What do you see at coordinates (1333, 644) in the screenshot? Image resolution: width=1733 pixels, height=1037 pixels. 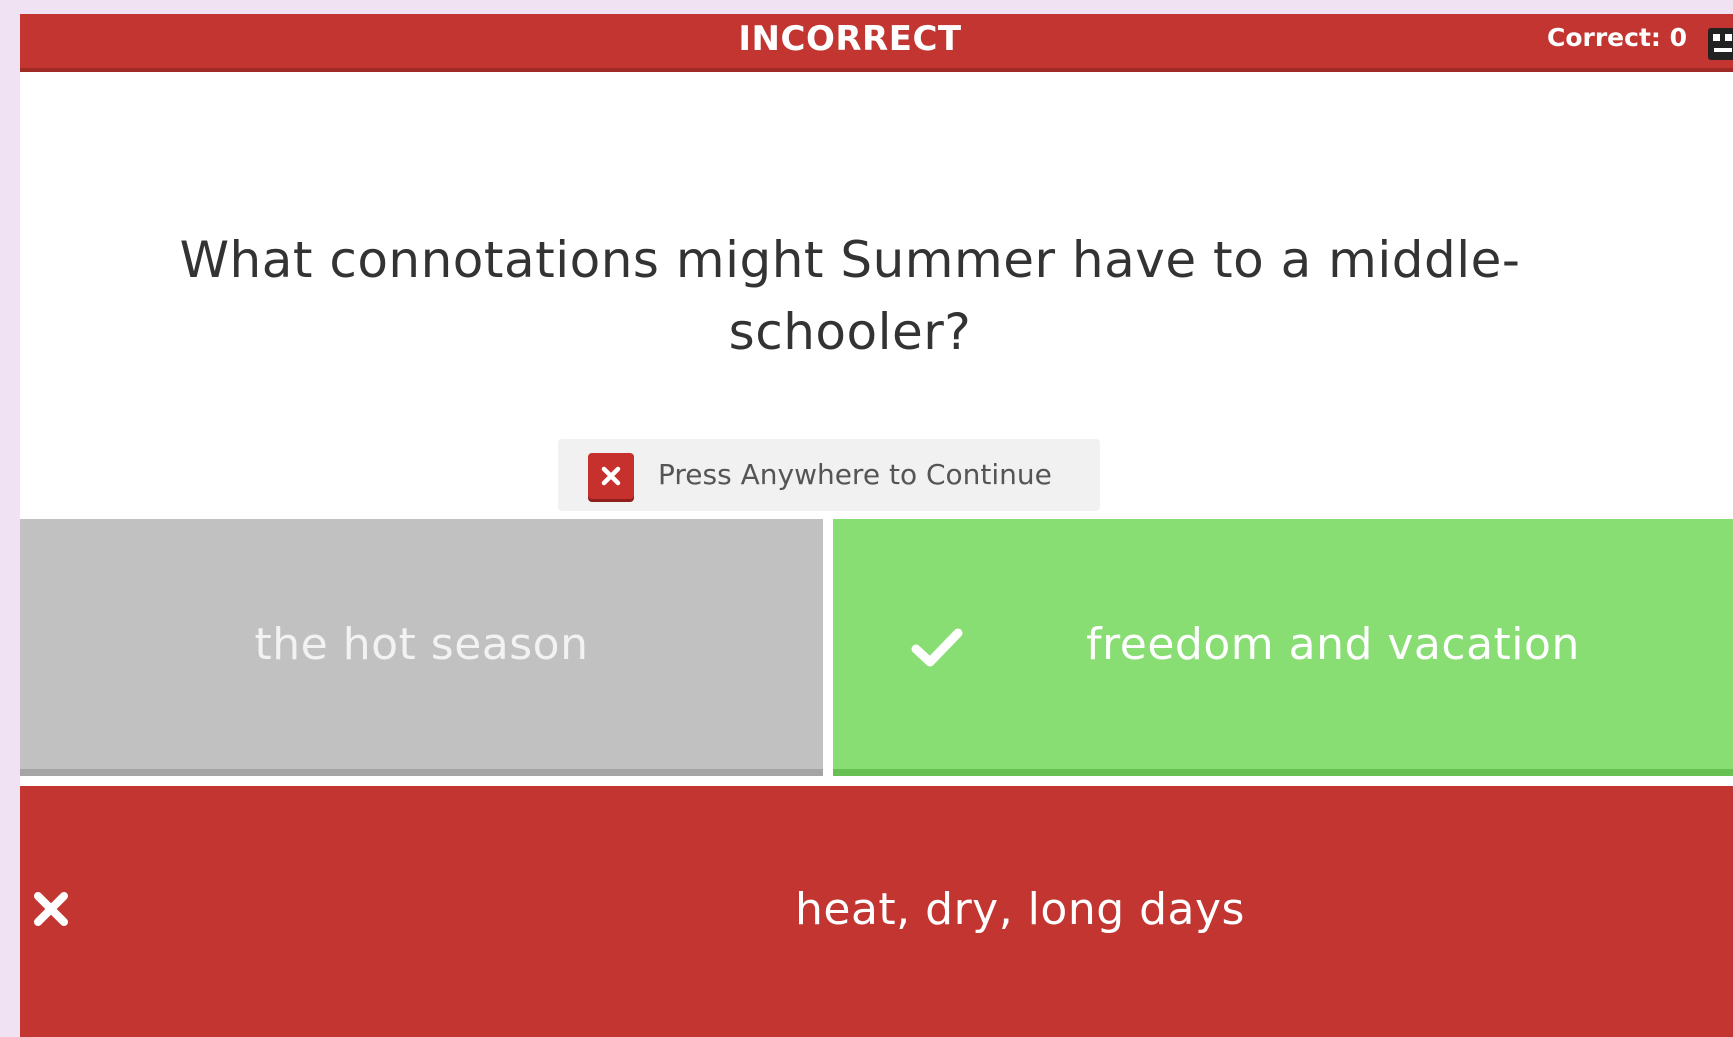 I see `answer-label: freedom and vacation` at bounding box center [1333, 644].